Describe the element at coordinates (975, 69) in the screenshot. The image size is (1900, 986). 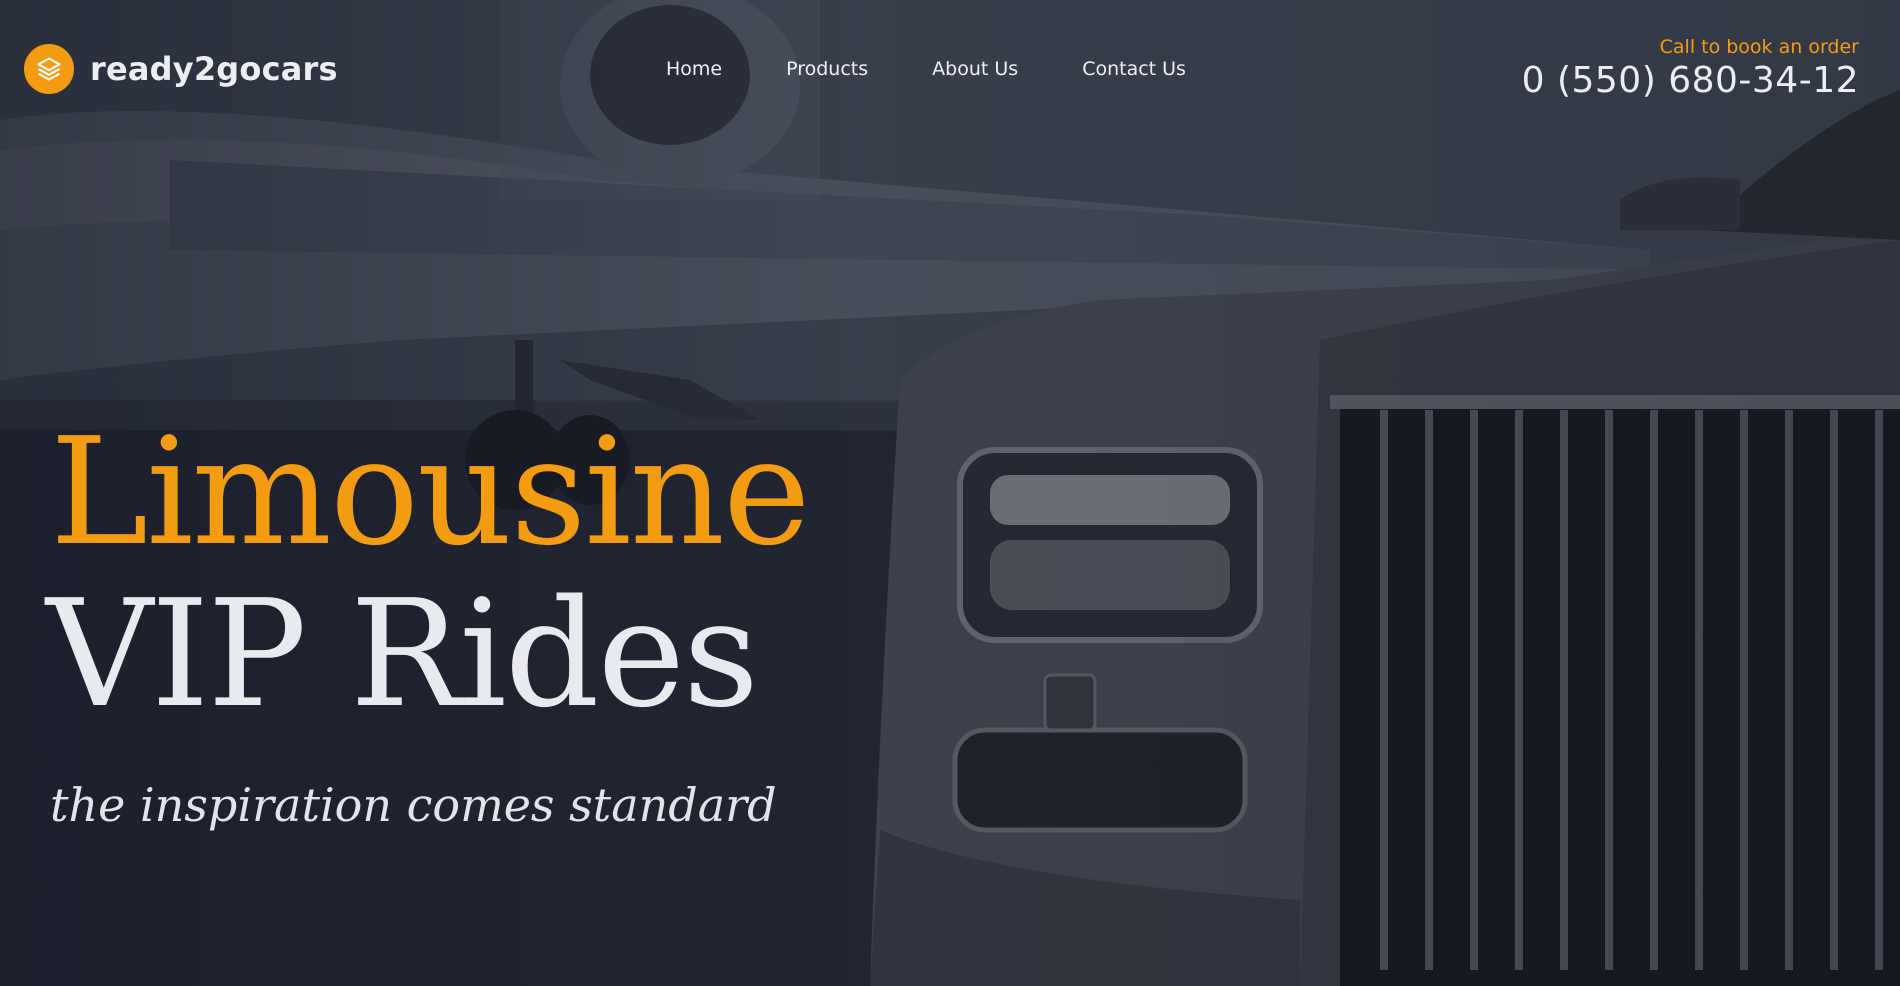
I see `nav-link-about-us: About Us` at that location.